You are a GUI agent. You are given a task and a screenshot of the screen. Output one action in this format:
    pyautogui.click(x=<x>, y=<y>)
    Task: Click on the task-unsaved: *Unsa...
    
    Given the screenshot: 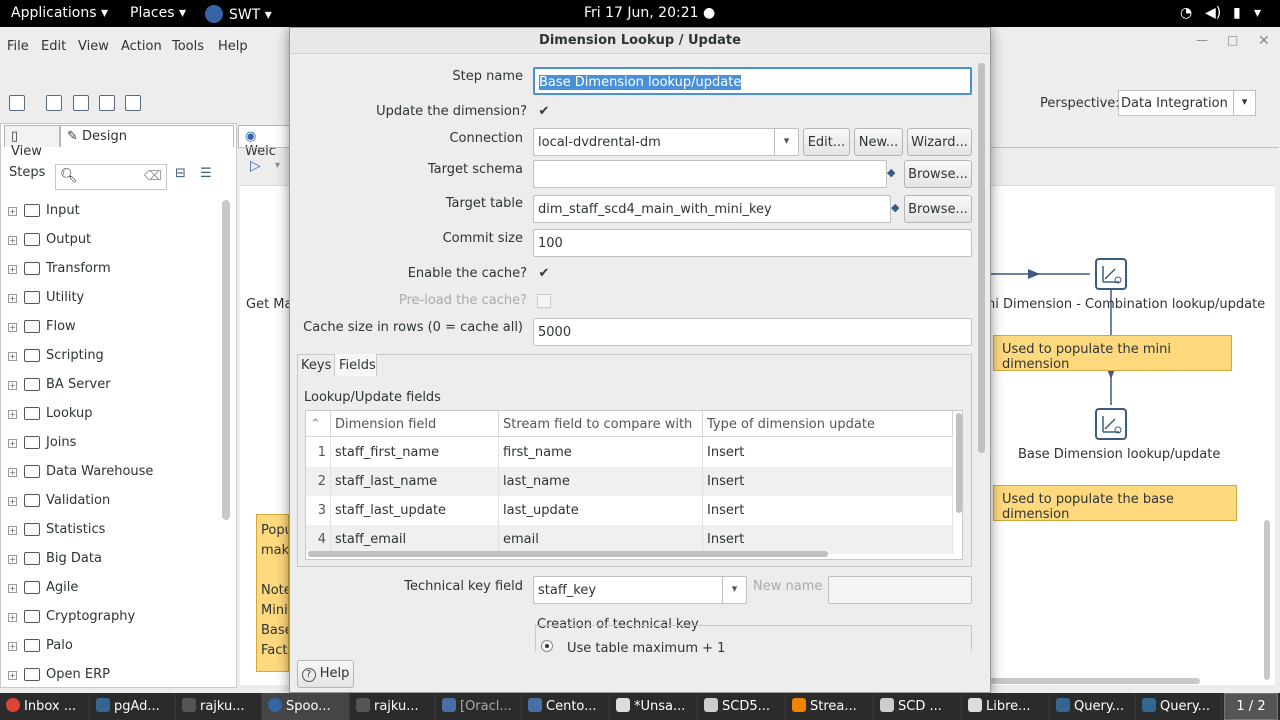 What is the action you would take?
    pyautogui.click(x=654, y=706)
    